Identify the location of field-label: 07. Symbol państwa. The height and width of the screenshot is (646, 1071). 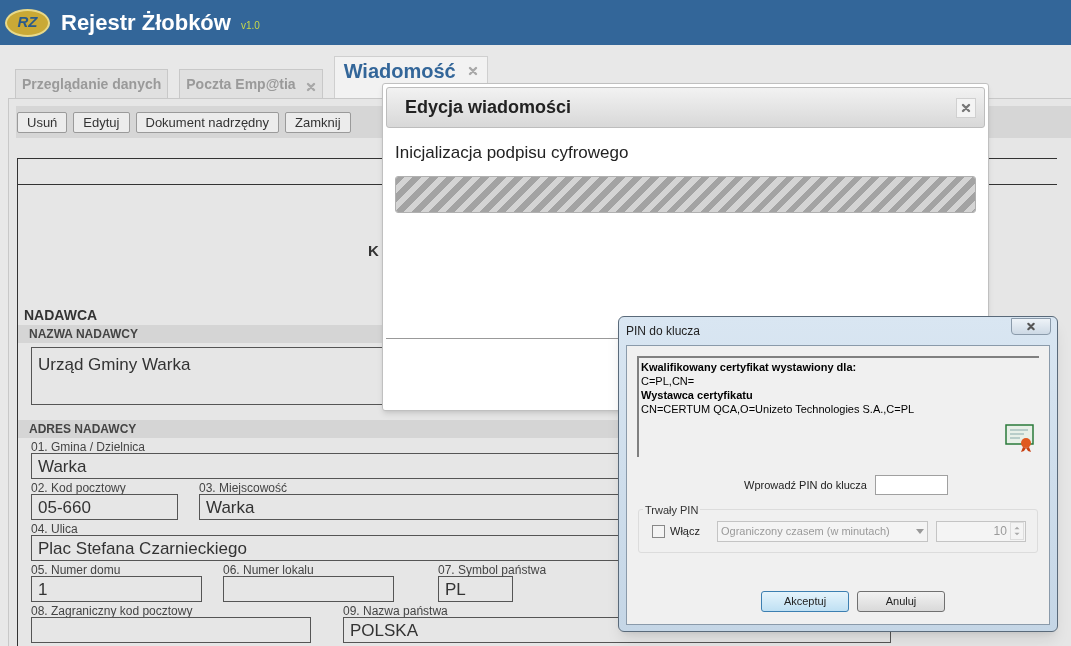
(492, 570).